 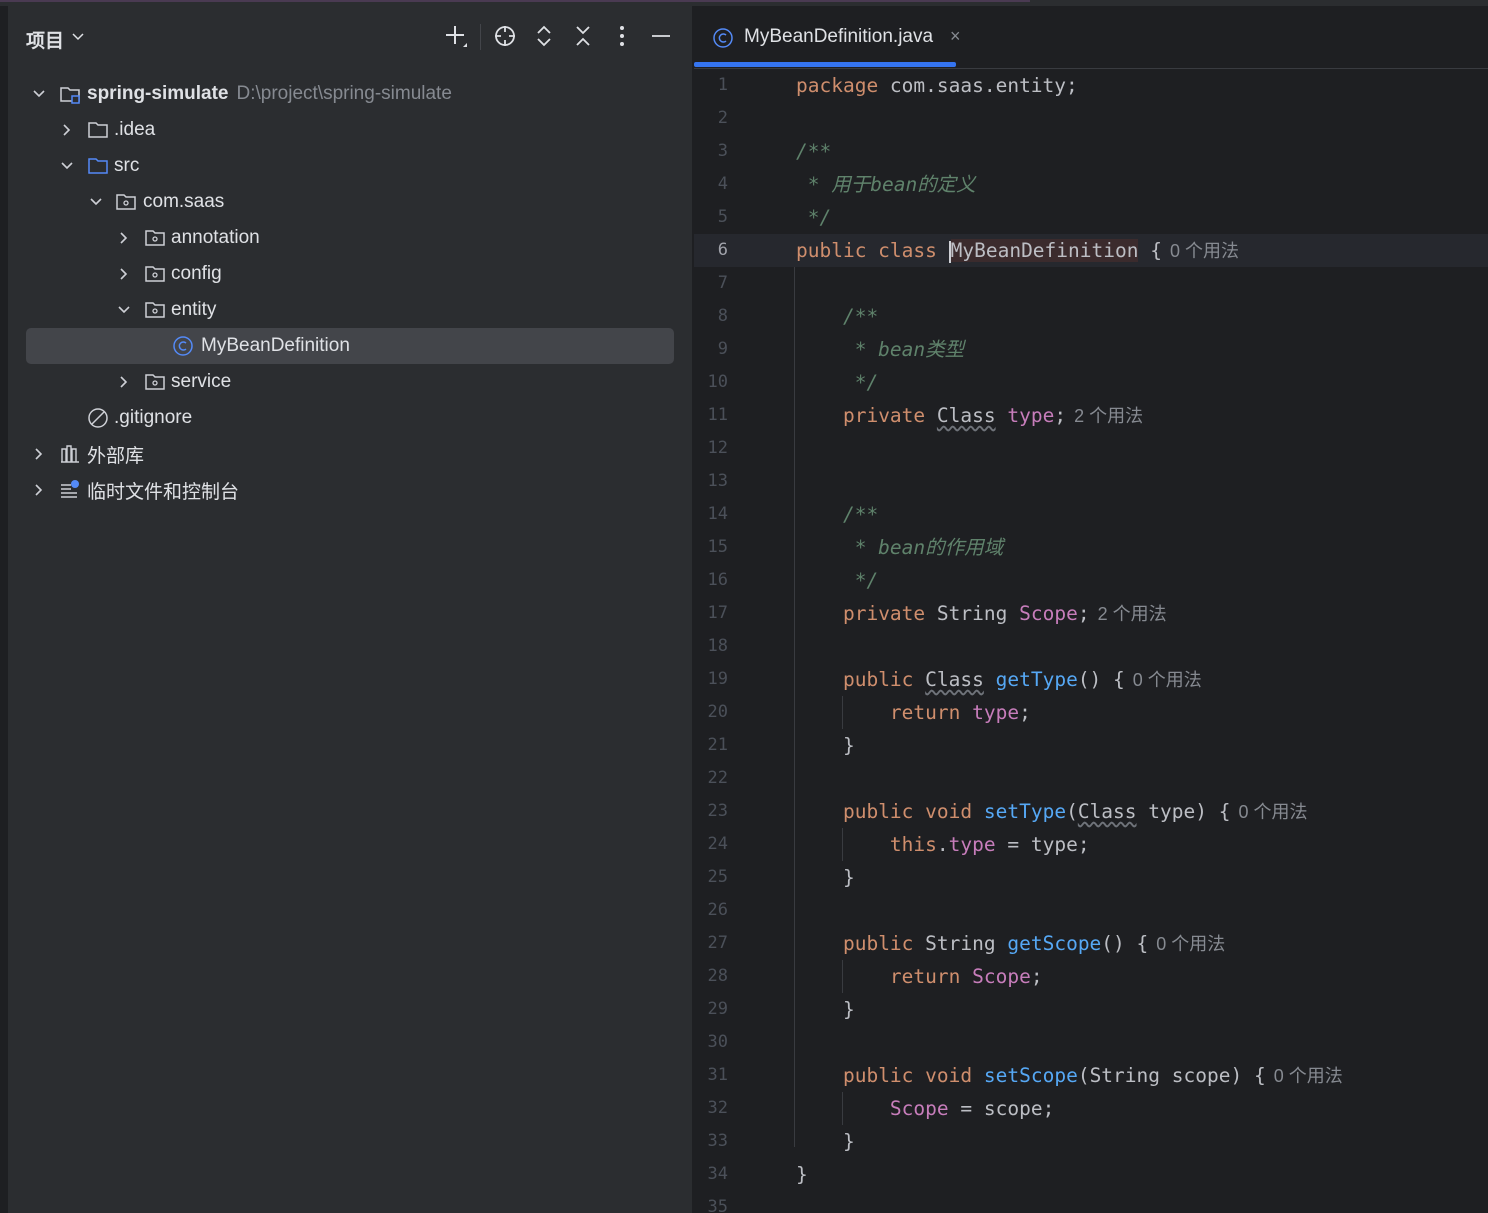 What do you see at coordinates (722, 184) in the screenshot?
I see `line-number: 4` at bounding box center [722, 184].